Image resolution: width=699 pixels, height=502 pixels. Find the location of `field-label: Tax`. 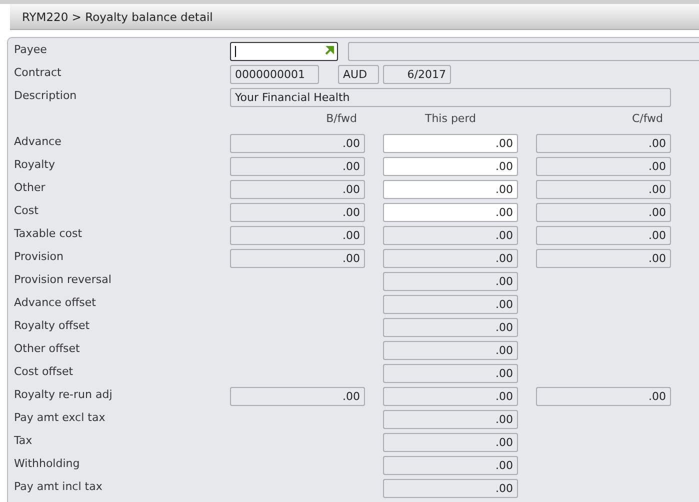

field-label: Tax is located at coordinates (24, 440).